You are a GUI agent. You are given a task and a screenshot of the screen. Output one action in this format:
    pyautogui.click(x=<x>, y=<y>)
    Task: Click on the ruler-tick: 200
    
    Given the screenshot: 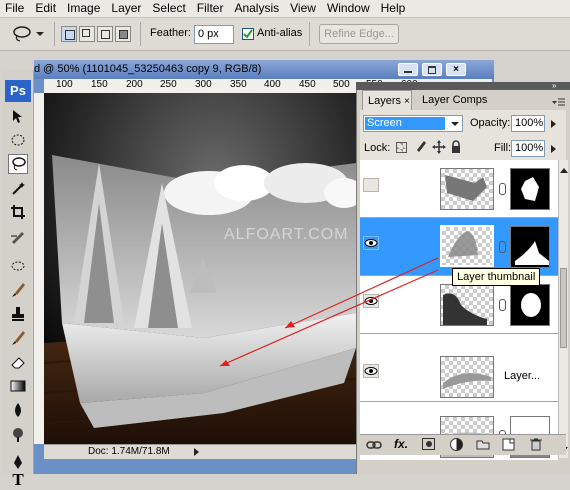 What is the action you would take?
    pyautogui.click(x=134, y=84)
    